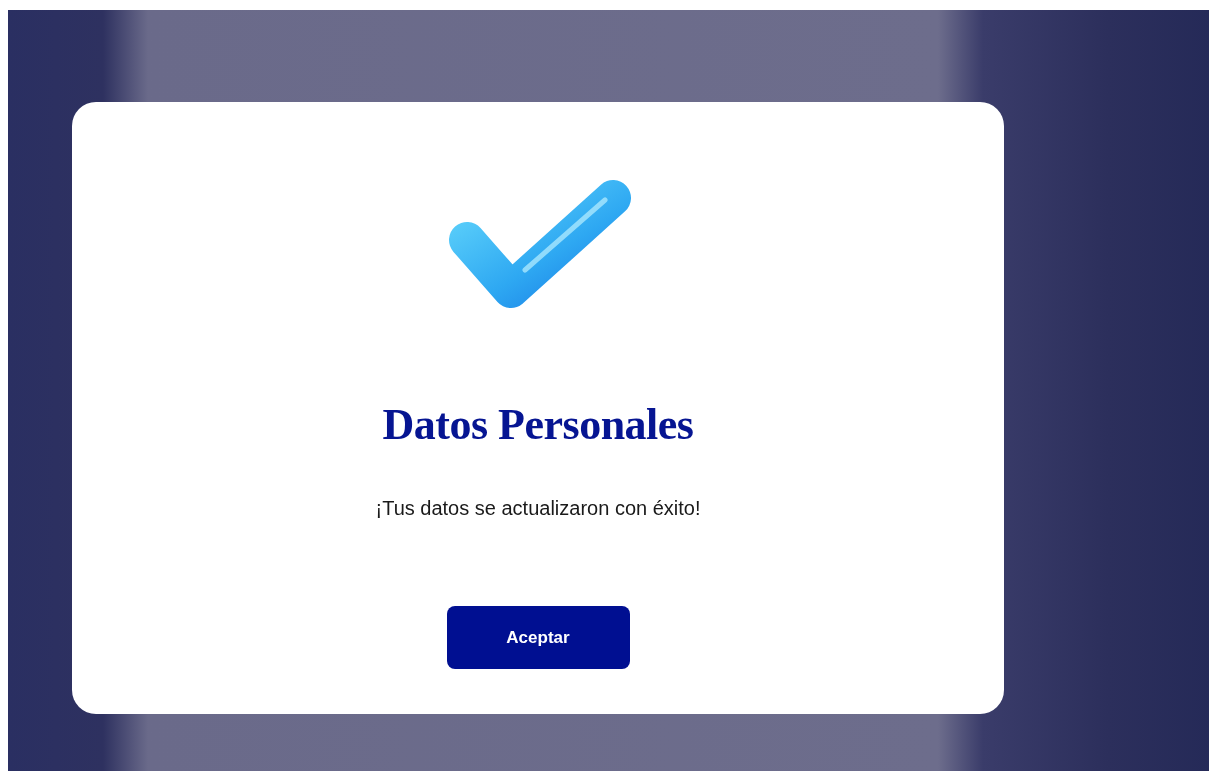 This screenshot has width=1209, height=771. Describe the element at coordinates (538, 425) in the screenshot. I see `dialog-title: Datos Personales` at that location.